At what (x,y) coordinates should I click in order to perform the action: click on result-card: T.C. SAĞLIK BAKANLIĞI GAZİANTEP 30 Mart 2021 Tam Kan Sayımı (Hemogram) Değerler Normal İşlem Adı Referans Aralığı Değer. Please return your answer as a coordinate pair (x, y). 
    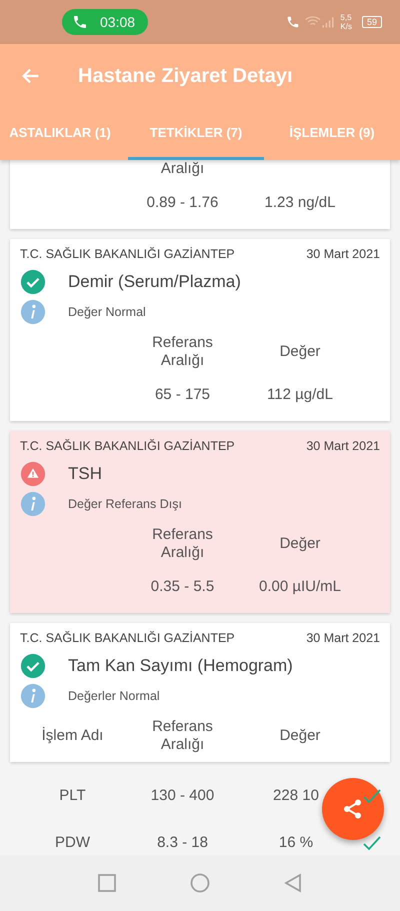
    Looking at the image, I should click on (200, 692).